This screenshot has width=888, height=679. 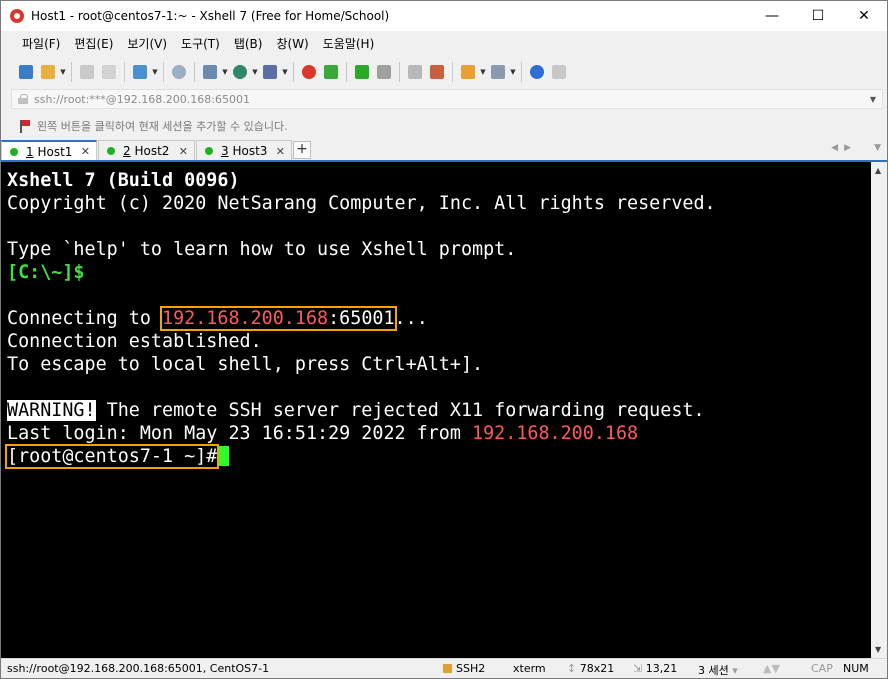 What do you see at coordinates (270, 72) in the screenshot?
I see `font-icon` at bounding box center [270, 72].